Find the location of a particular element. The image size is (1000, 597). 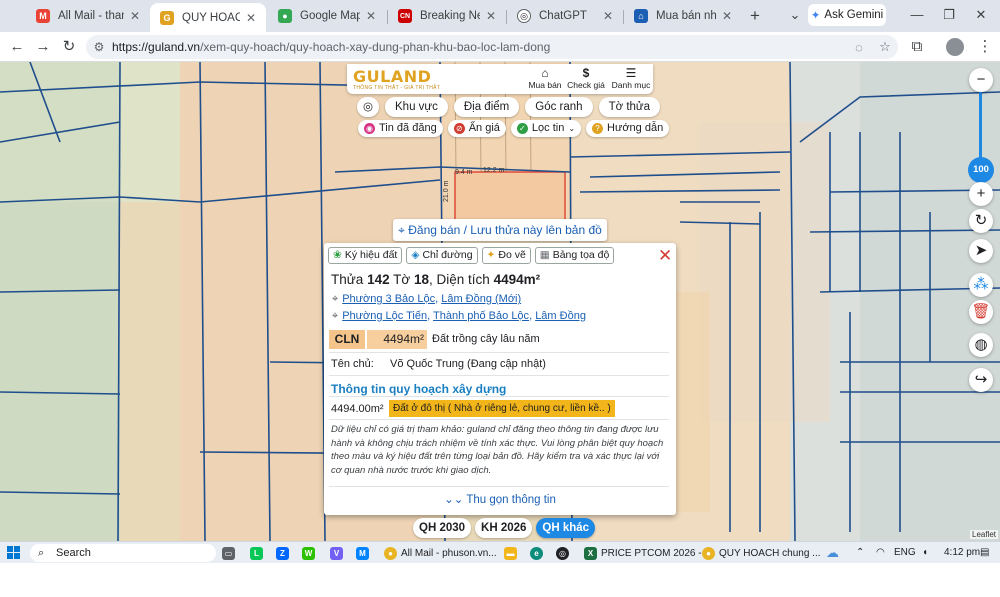

eye-off-icon: ◌ is located at coordinates (859, 47).